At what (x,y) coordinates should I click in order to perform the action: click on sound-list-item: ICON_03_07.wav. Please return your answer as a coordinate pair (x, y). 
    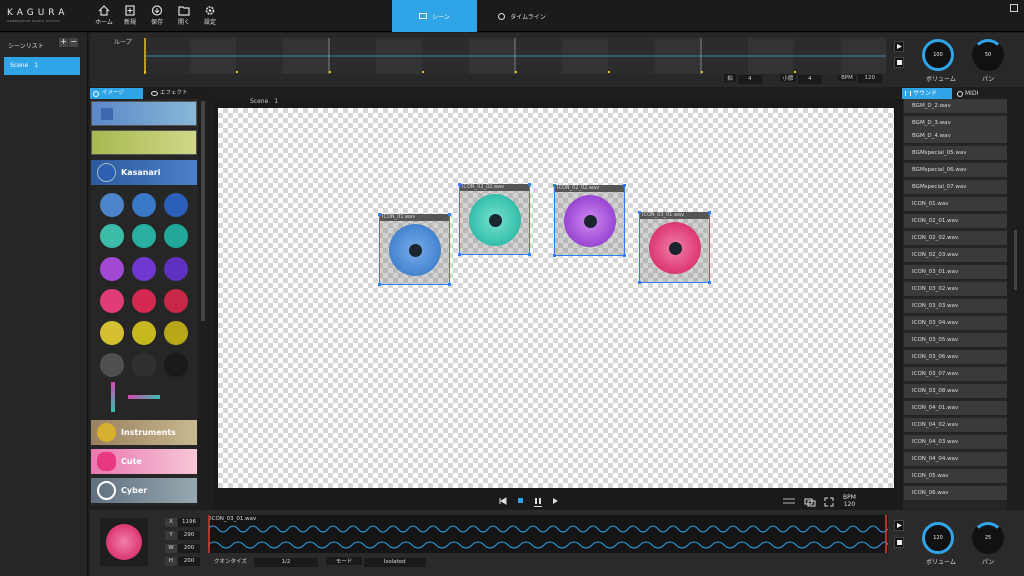
    Looking at the image, I should click on (955, 374).